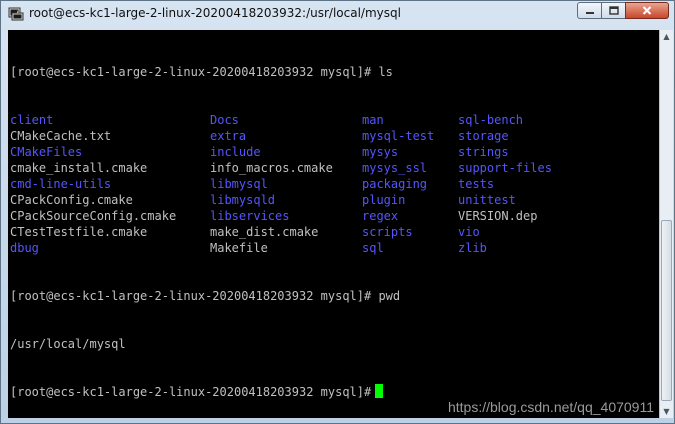 This screenshot has width=675, height=424. I want to click on scrollbar-thumb, so click(666, 310).